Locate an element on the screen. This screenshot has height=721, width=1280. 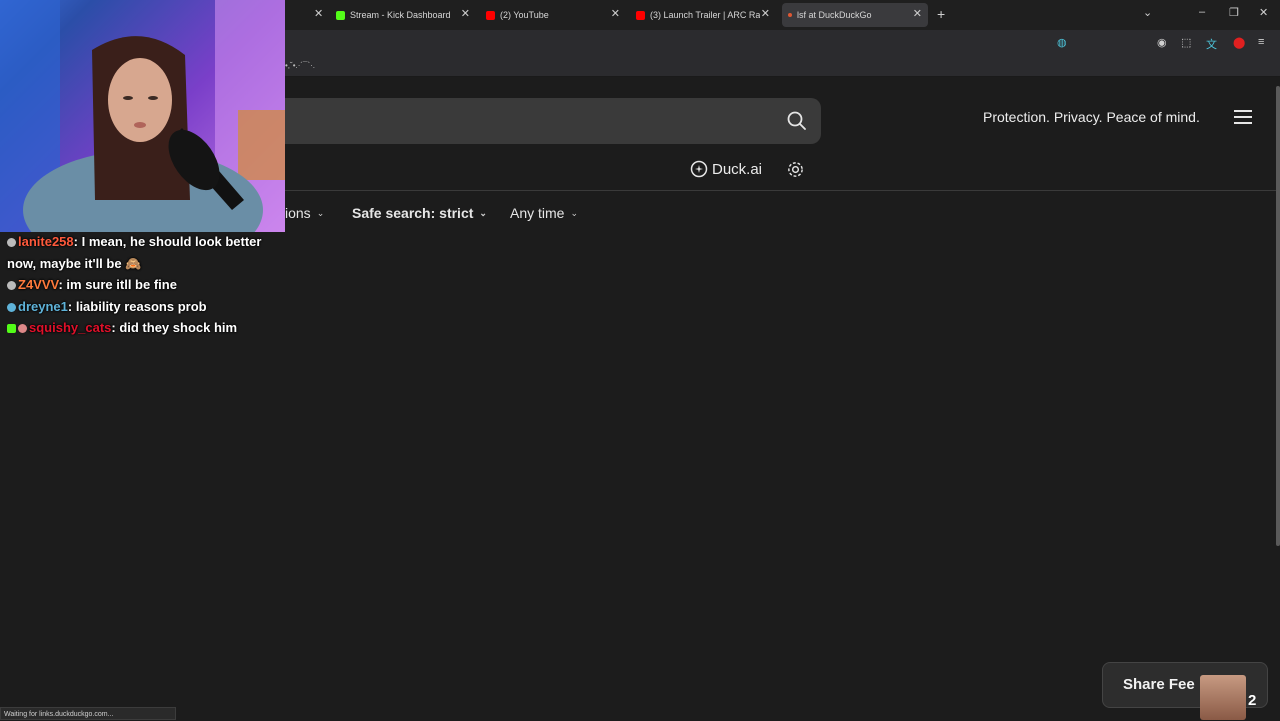
tab-duckduckgo: lsf at DuckDuckGo ✕ is located at coordinates (855, 15).